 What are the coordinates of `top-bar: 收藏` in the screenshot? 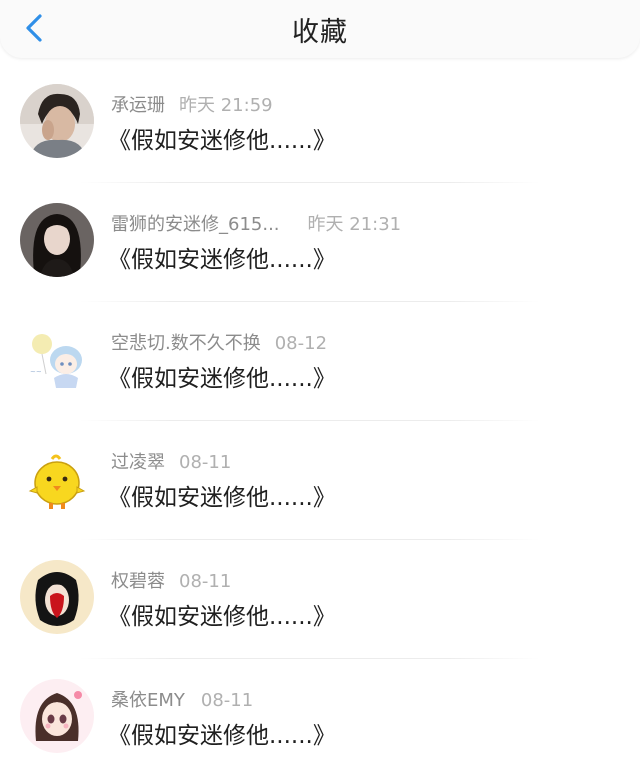 It's located at (320, 29).